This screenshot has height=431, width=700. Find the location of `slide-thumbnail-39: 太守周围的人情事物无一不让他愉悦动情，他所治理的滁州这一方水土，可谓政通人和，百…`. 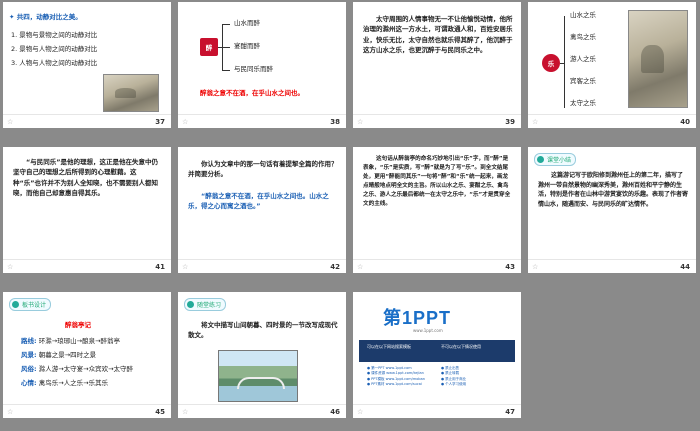

slide-thumbnail-39: 太守周围的人情事物无一不让他愉悦动情，他所治理的滁州这一方水土，可谓政通人和，百… is located at coordinates (437, 65).